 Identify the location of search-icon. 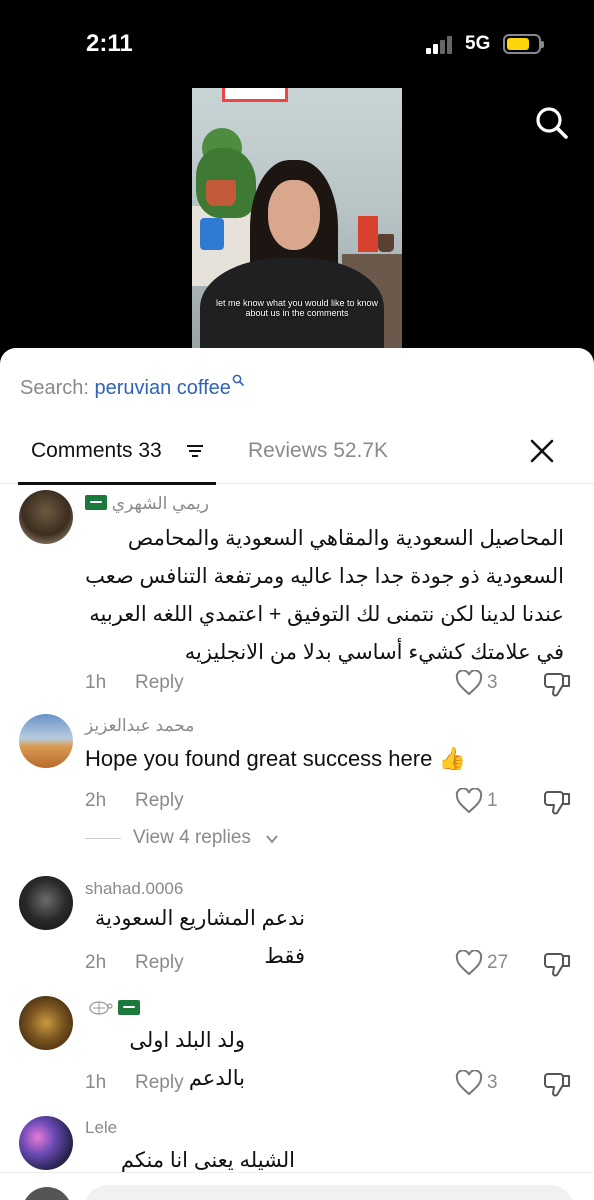
(552, 123).